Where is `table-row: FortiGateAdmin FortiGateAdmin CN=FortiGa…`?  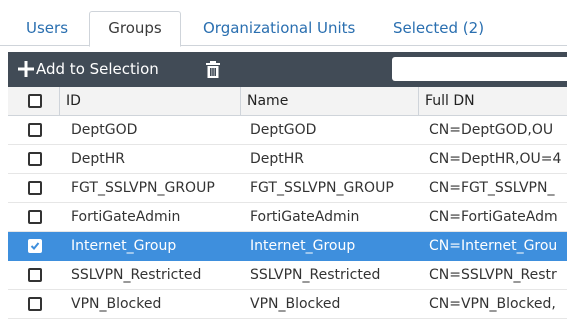
table-row: FortiGateAdmin FortiGateAdmin CN=FortiGa… is located at coordinates (287, 217).